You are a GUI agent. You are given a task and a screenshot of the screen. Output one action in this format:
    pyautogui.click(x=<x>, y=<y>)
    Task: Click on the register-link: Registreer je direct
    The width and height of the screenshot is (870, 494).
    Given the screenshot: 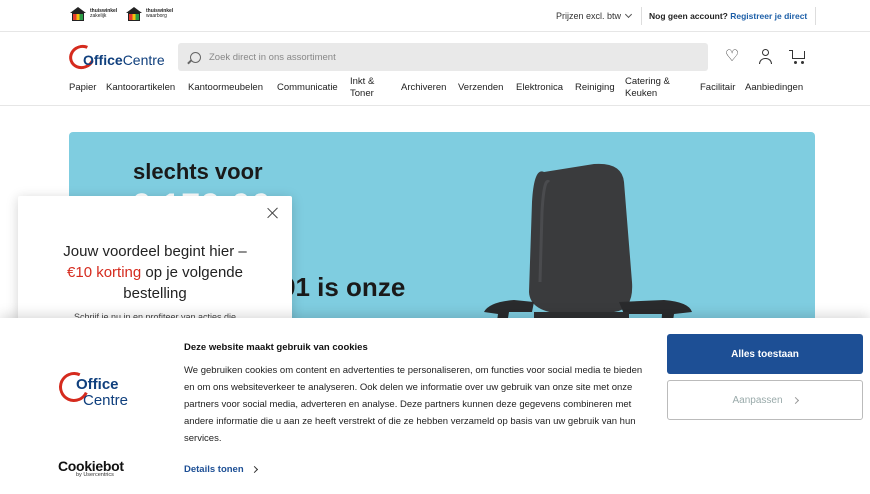 What is the action you would take?
    pyautogui.click(x=768, y=16)
    